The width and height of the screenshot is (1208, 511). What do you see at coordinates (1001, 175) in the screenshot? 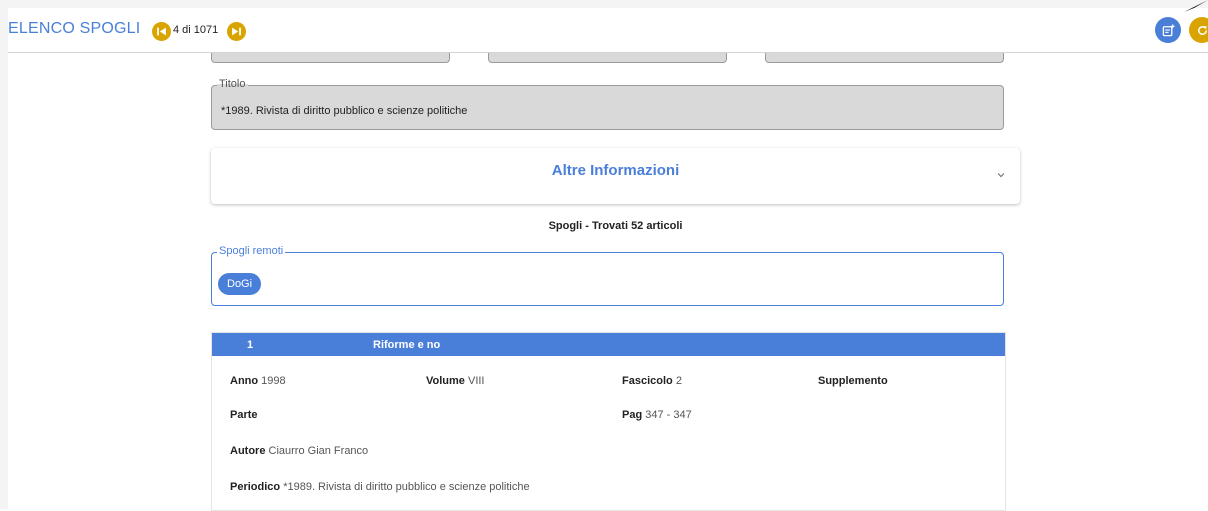
I see `chevron-down-icon` at bounding box center [1001, 175].